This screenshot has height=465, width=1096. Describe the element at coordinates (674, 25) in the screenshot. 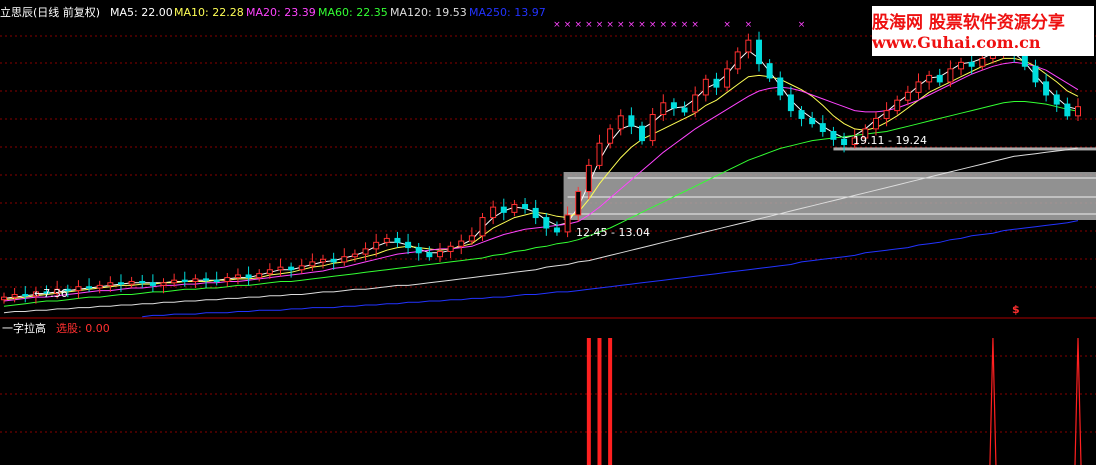

I see `signal-marker-11: ×` at that location.